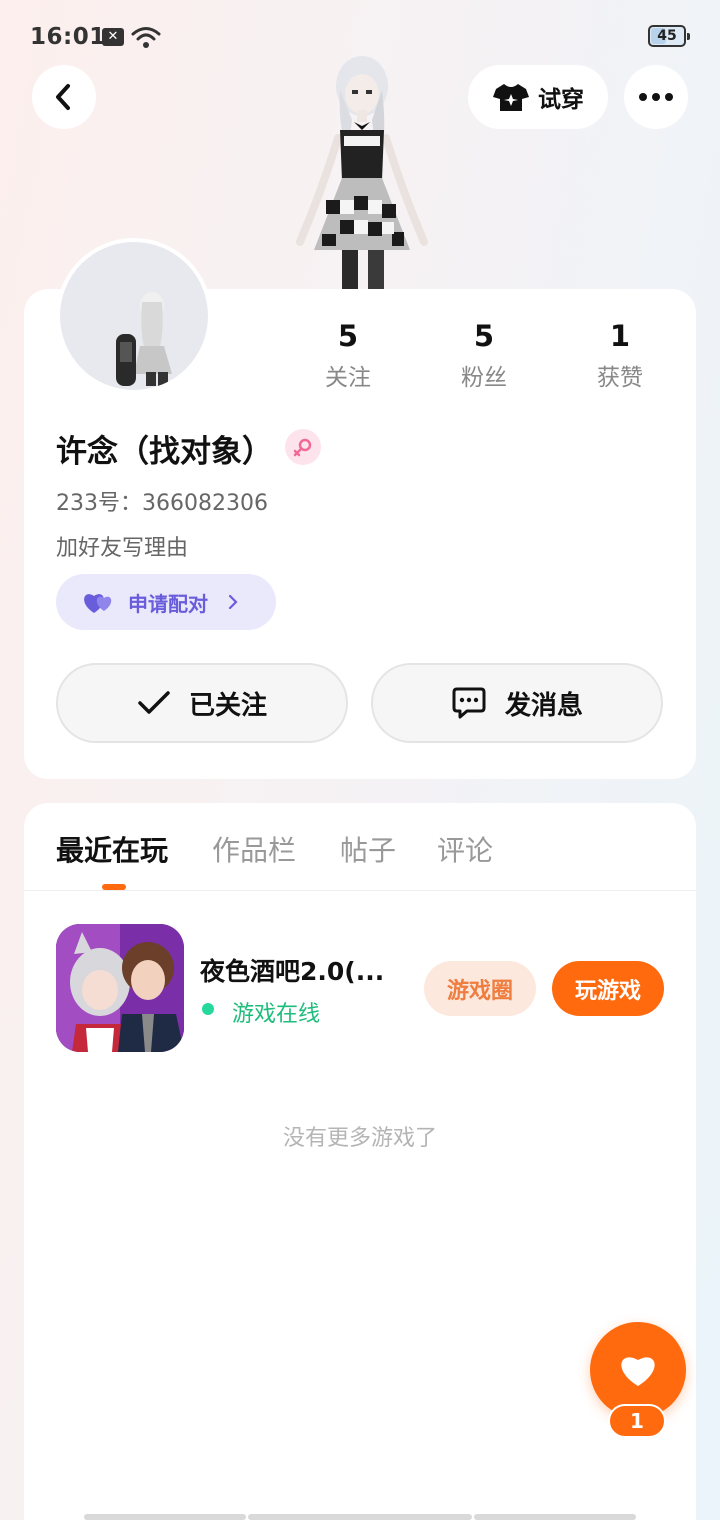 The height and width of the screenshot is (1520, 720). What do you see at coordinates (254, 849) in the screenshot?
I see `tab-works: 作品栏` at bounding box center [254, 849].